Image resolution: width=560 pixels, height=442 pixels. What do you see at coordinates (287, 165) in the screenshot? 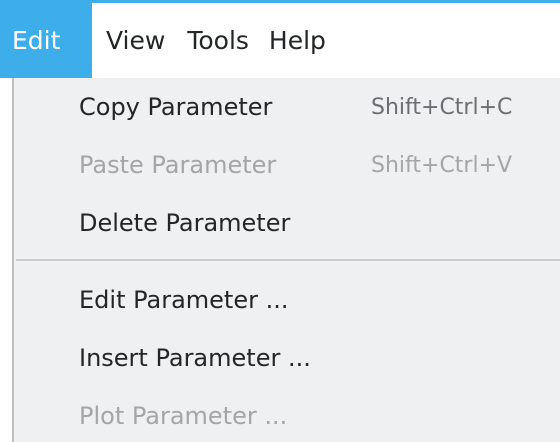
I see `menu-item-paste-parameter: Paste Parameter Shift+Ctrl+V` at bounding box center [287, 165].